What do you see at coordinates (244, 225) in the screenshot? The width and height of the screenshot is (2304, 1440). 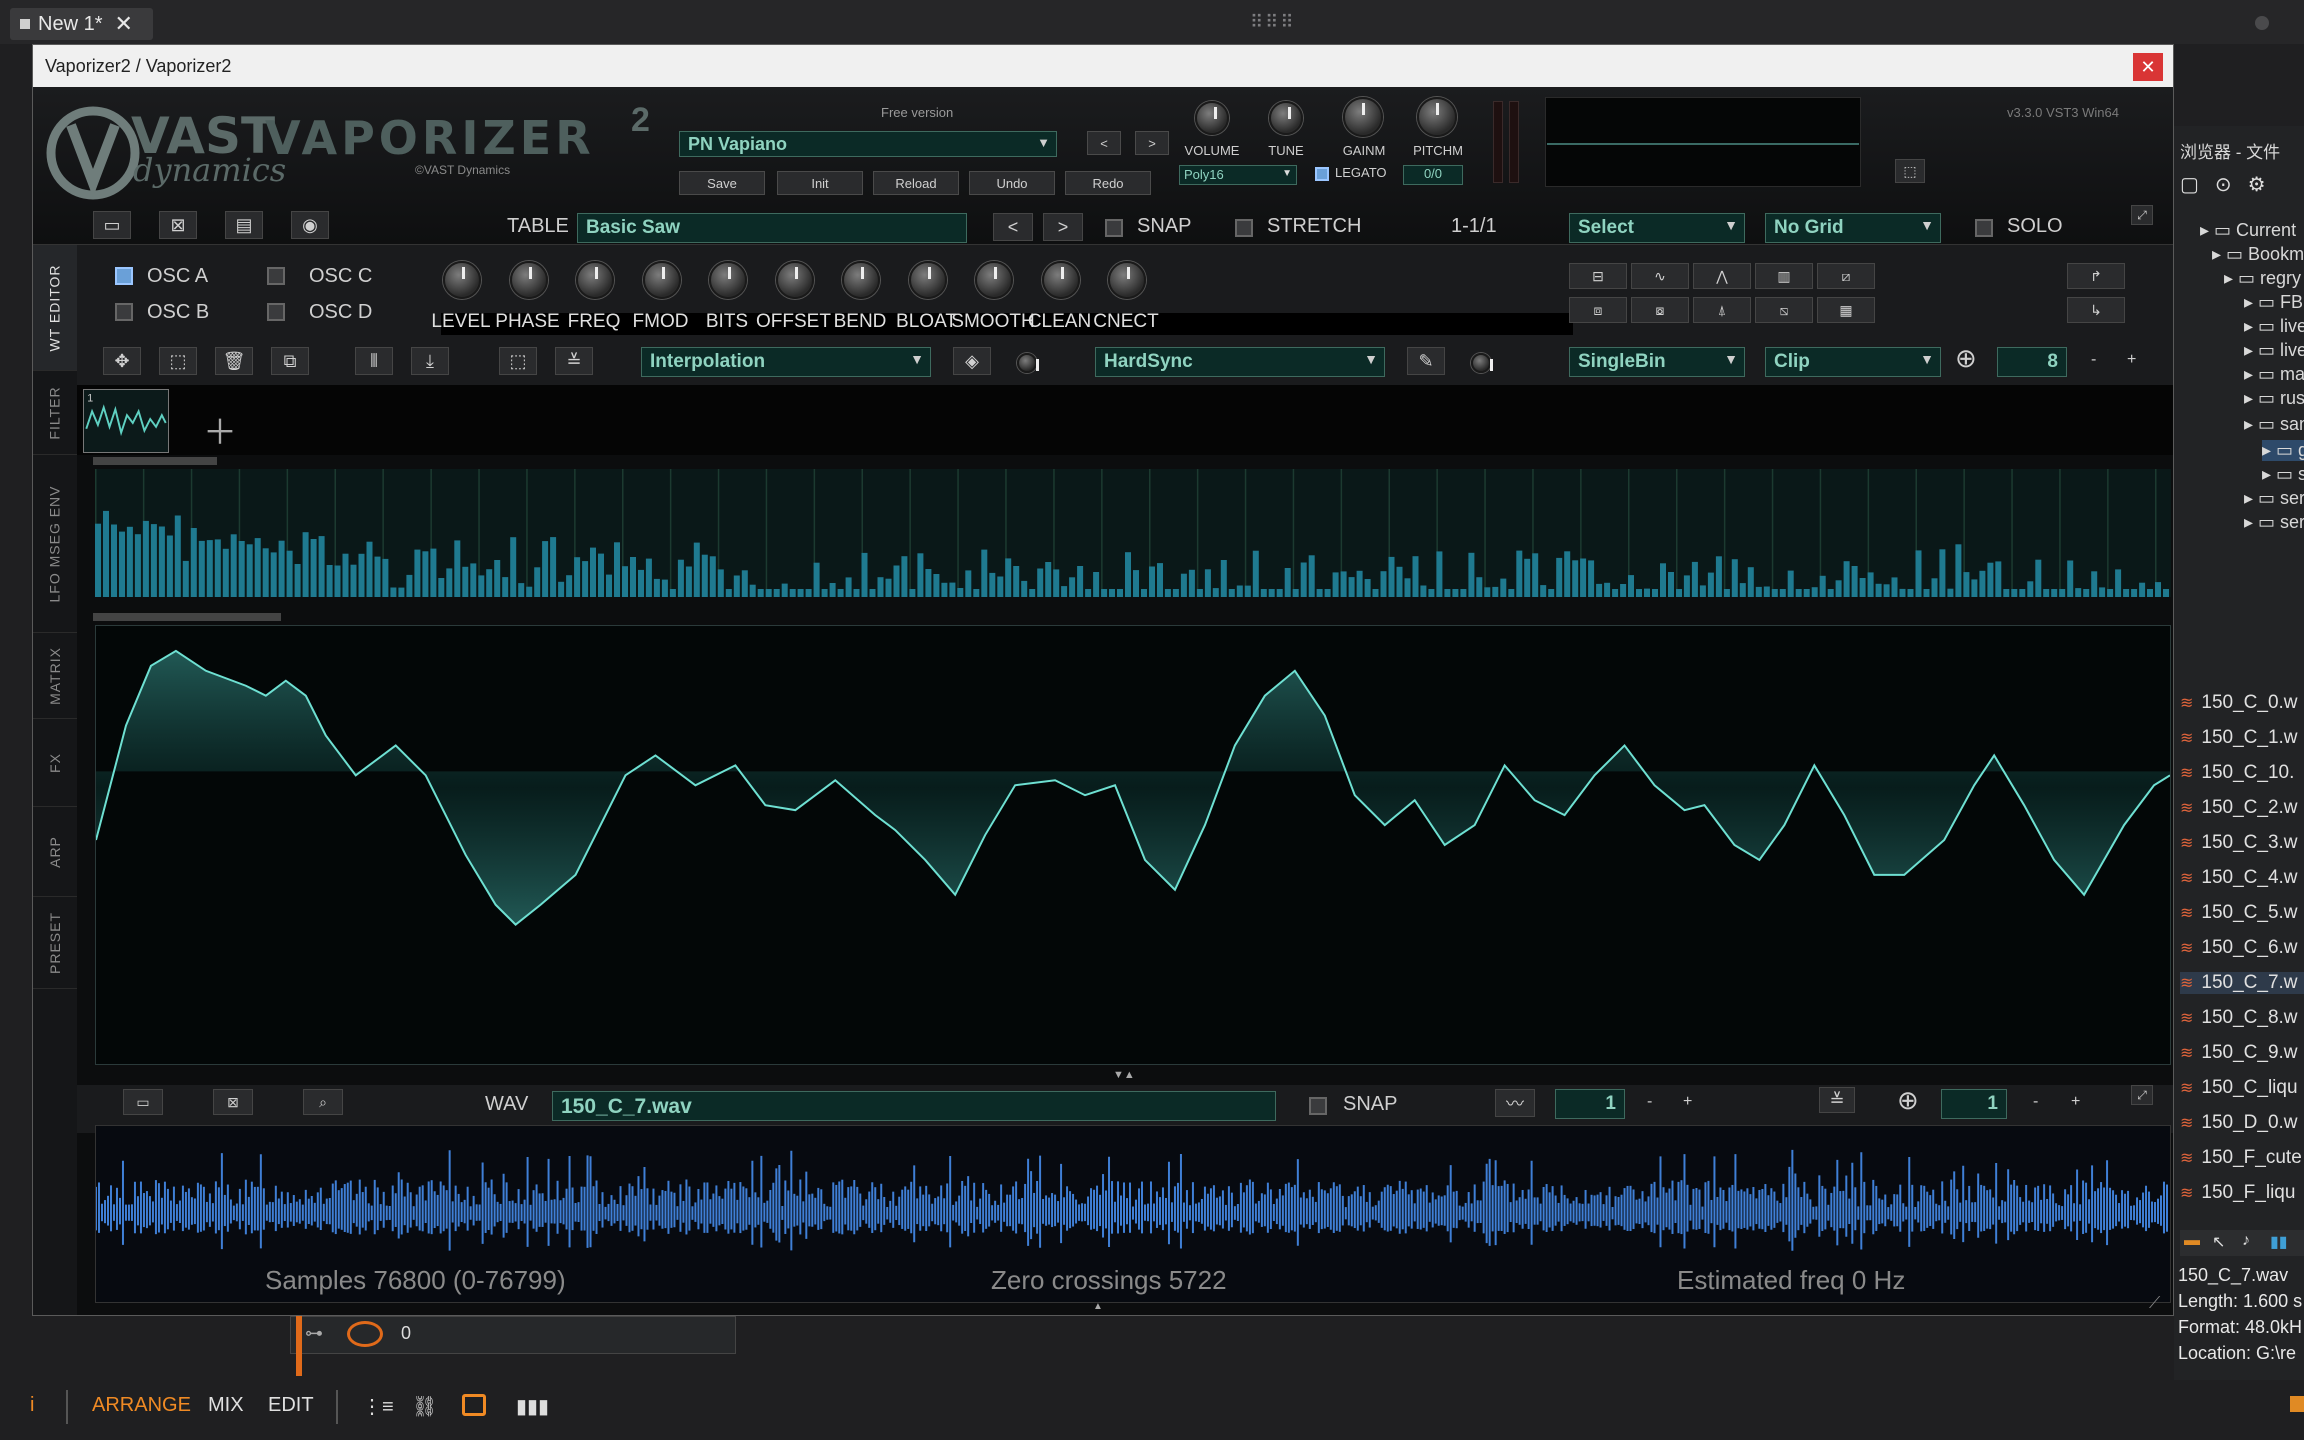 I see `save-table-icon: ▤` at bounding box center [244, 225].